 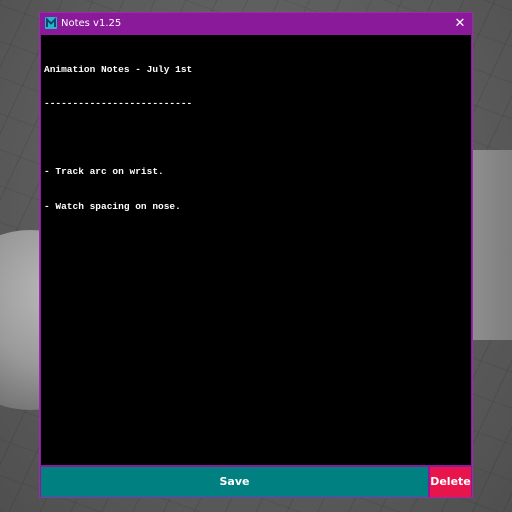 What do you see at coordinates (492, 245) in the screenshot?
I see `viewport-box-object` at bounding box center [492, 245].